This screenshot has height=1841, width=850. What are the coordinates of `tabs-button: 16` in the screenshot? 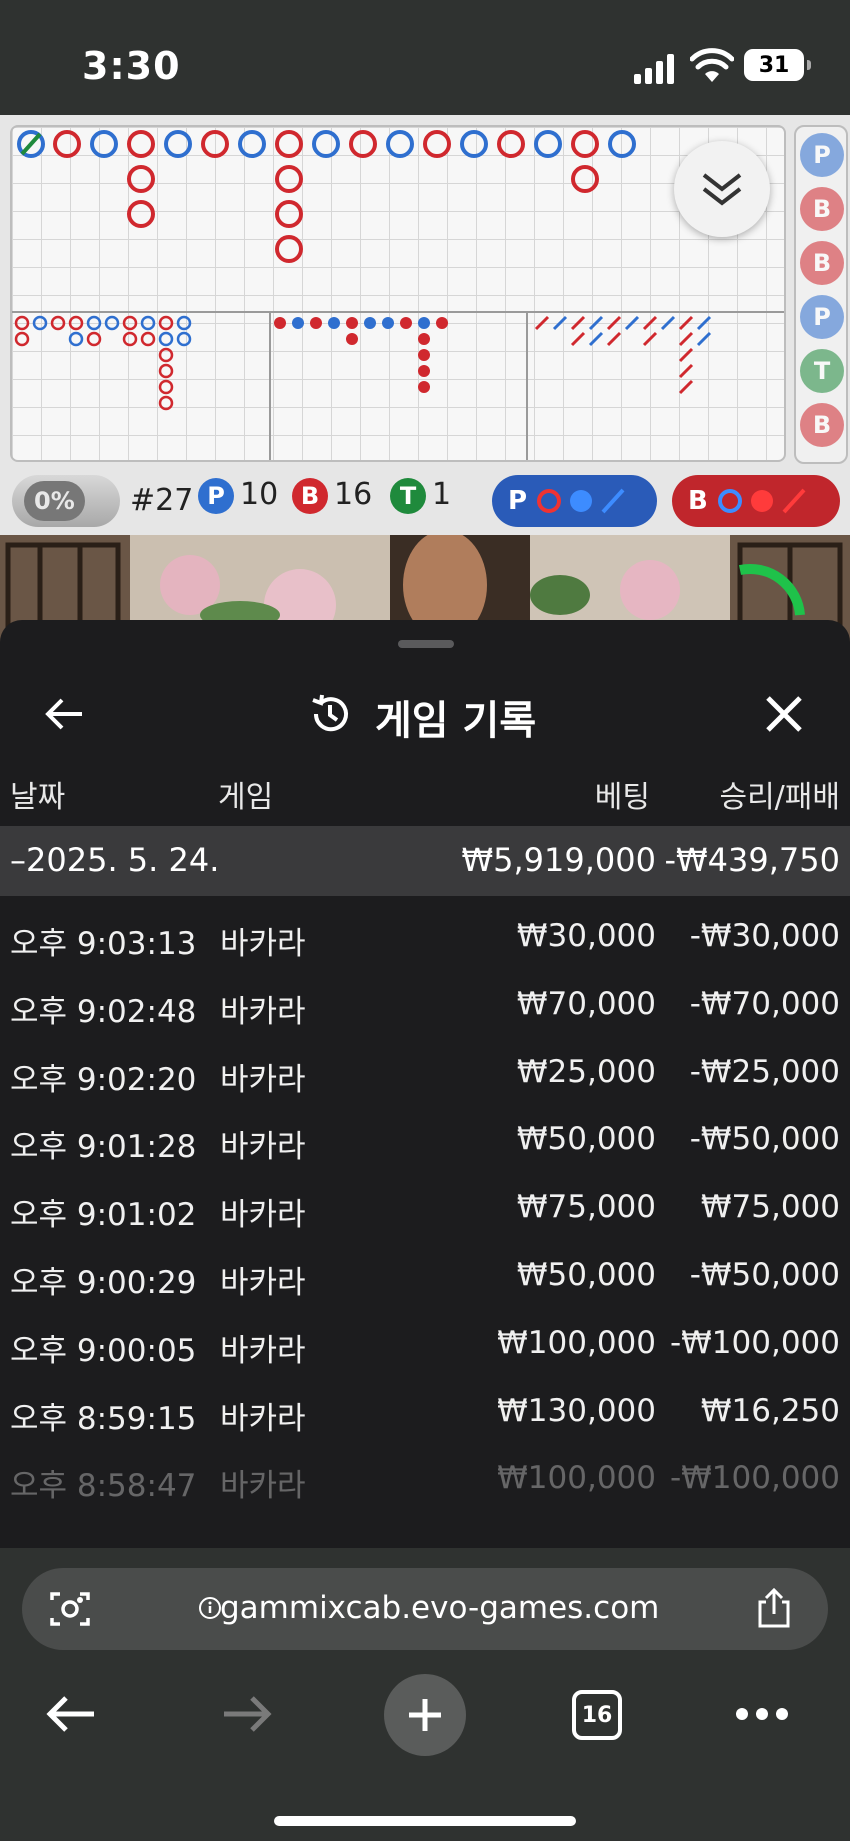 It's located at (597, 1715).